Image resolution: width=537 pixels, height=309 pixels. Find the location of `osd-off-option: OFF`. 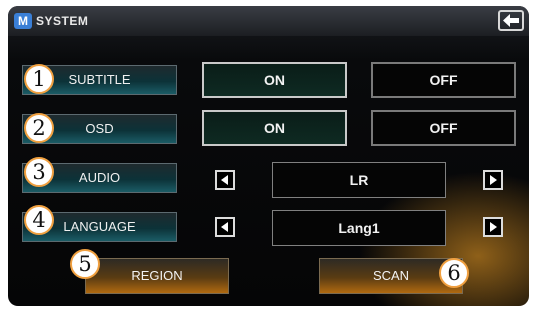

osd-off-option: OFF is located at coordinates (443, 128).